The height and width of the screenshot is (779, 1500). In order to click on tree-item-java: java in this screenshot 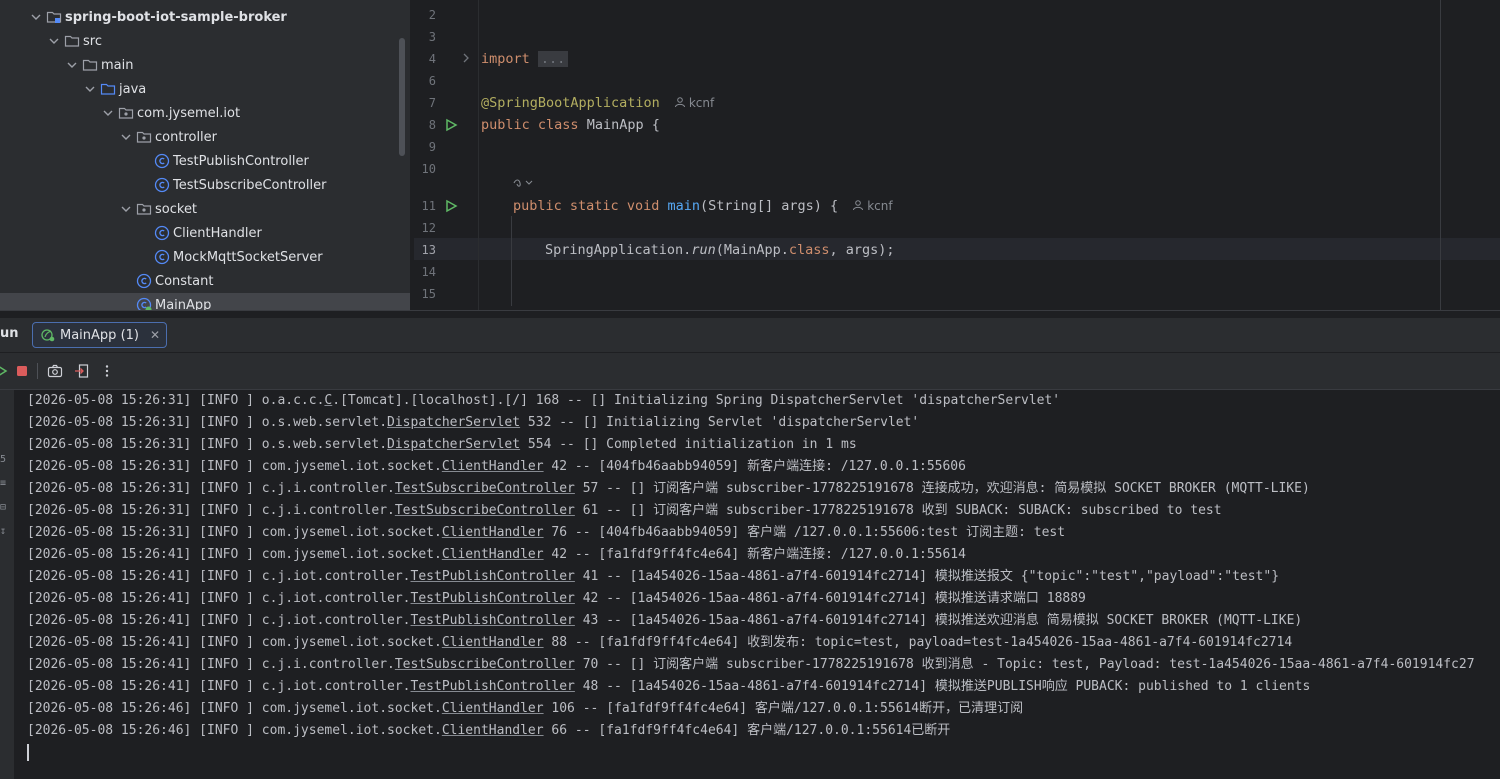, I will do `click(205, 89)`.